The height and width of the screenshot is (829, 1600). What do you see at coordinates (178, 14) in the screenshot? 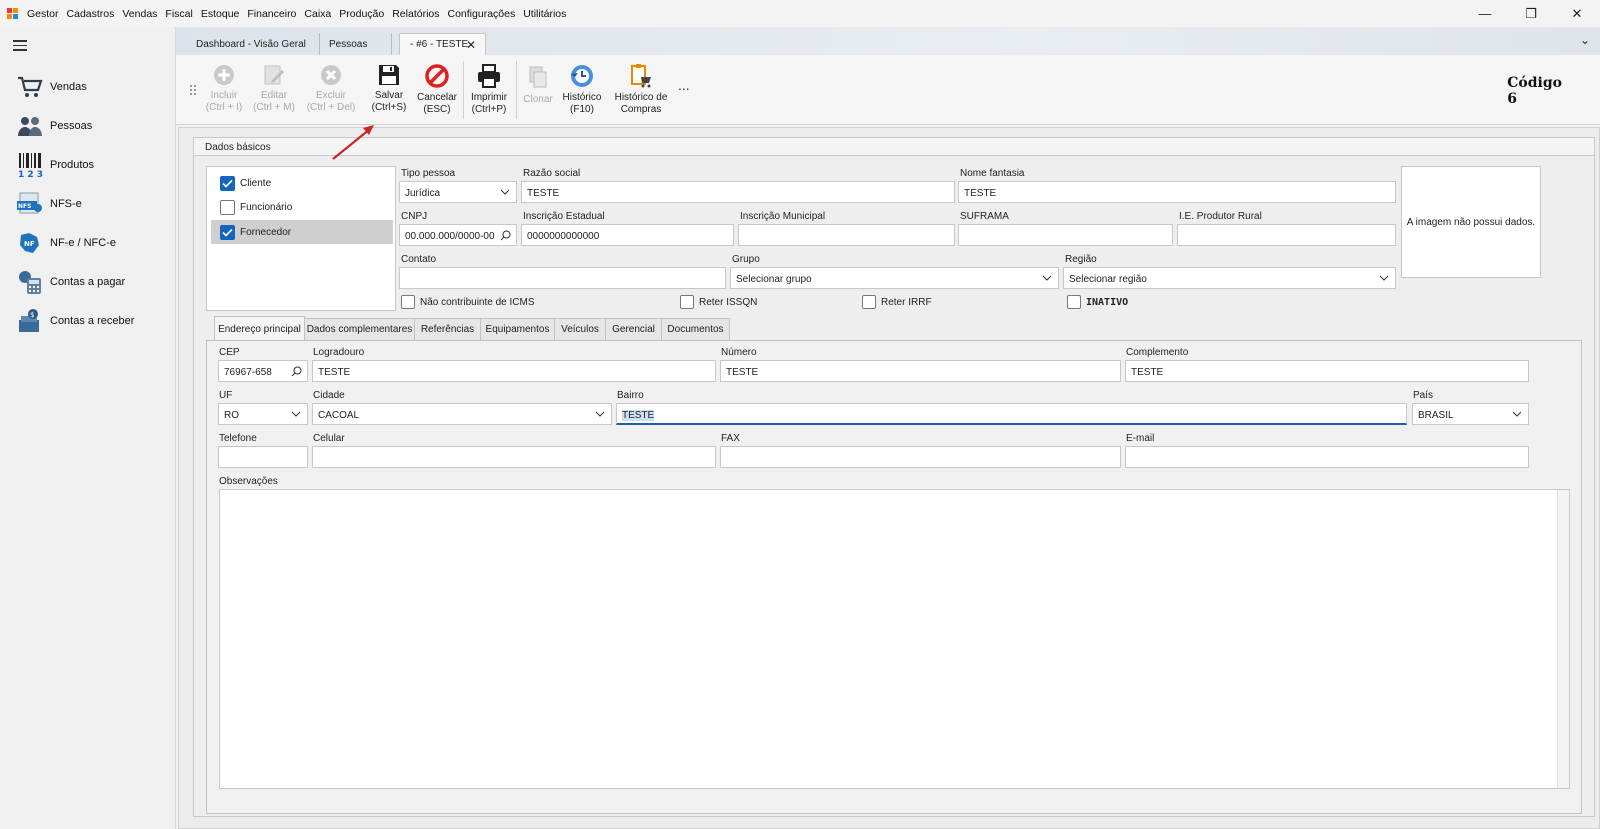
I see `menu-fiscal: Fiscal` at bounding box center [178, 14].